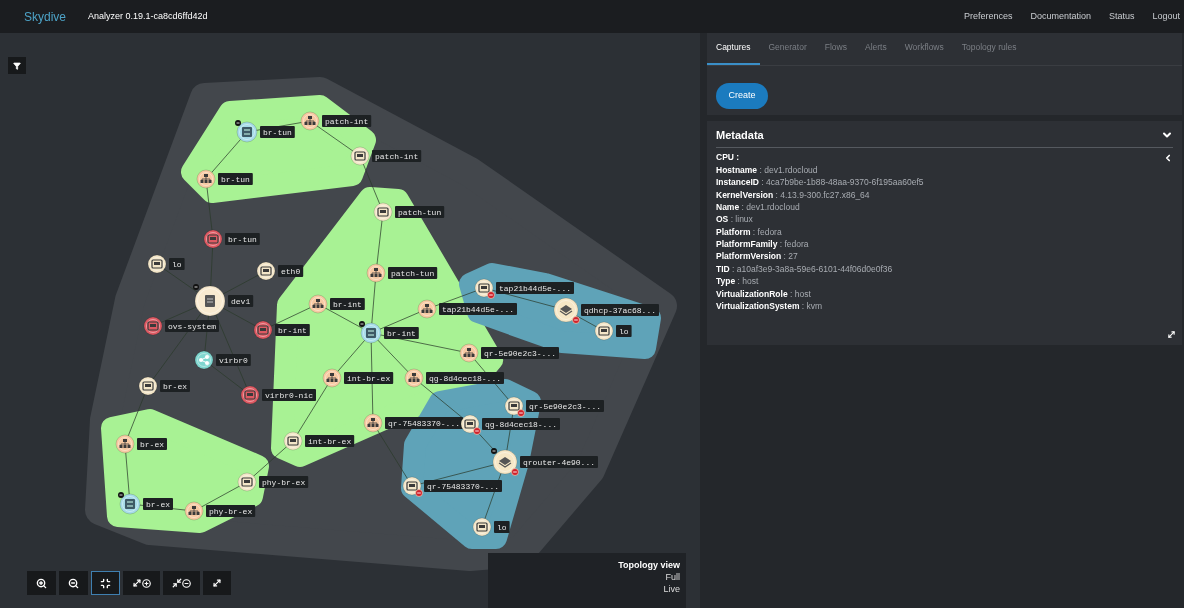  Describe the element at coordinates (762, 244) in the screenshot. I see `metadata-row: PlatformFamily : fedora` at that location.